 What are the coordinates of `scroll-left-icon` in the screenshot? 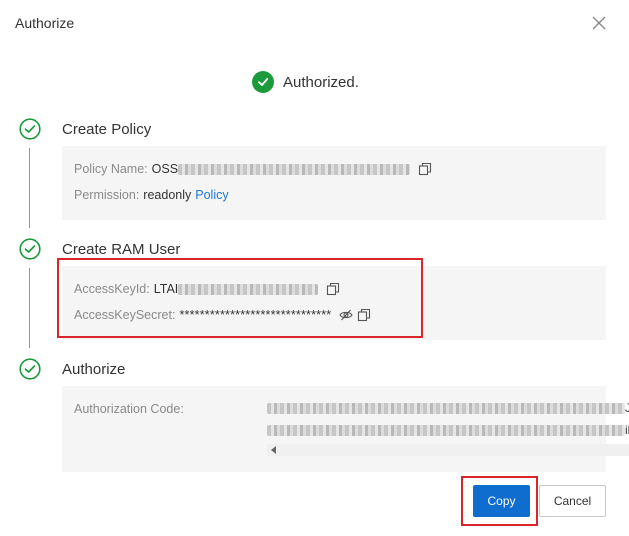 It's located at (273, 450).